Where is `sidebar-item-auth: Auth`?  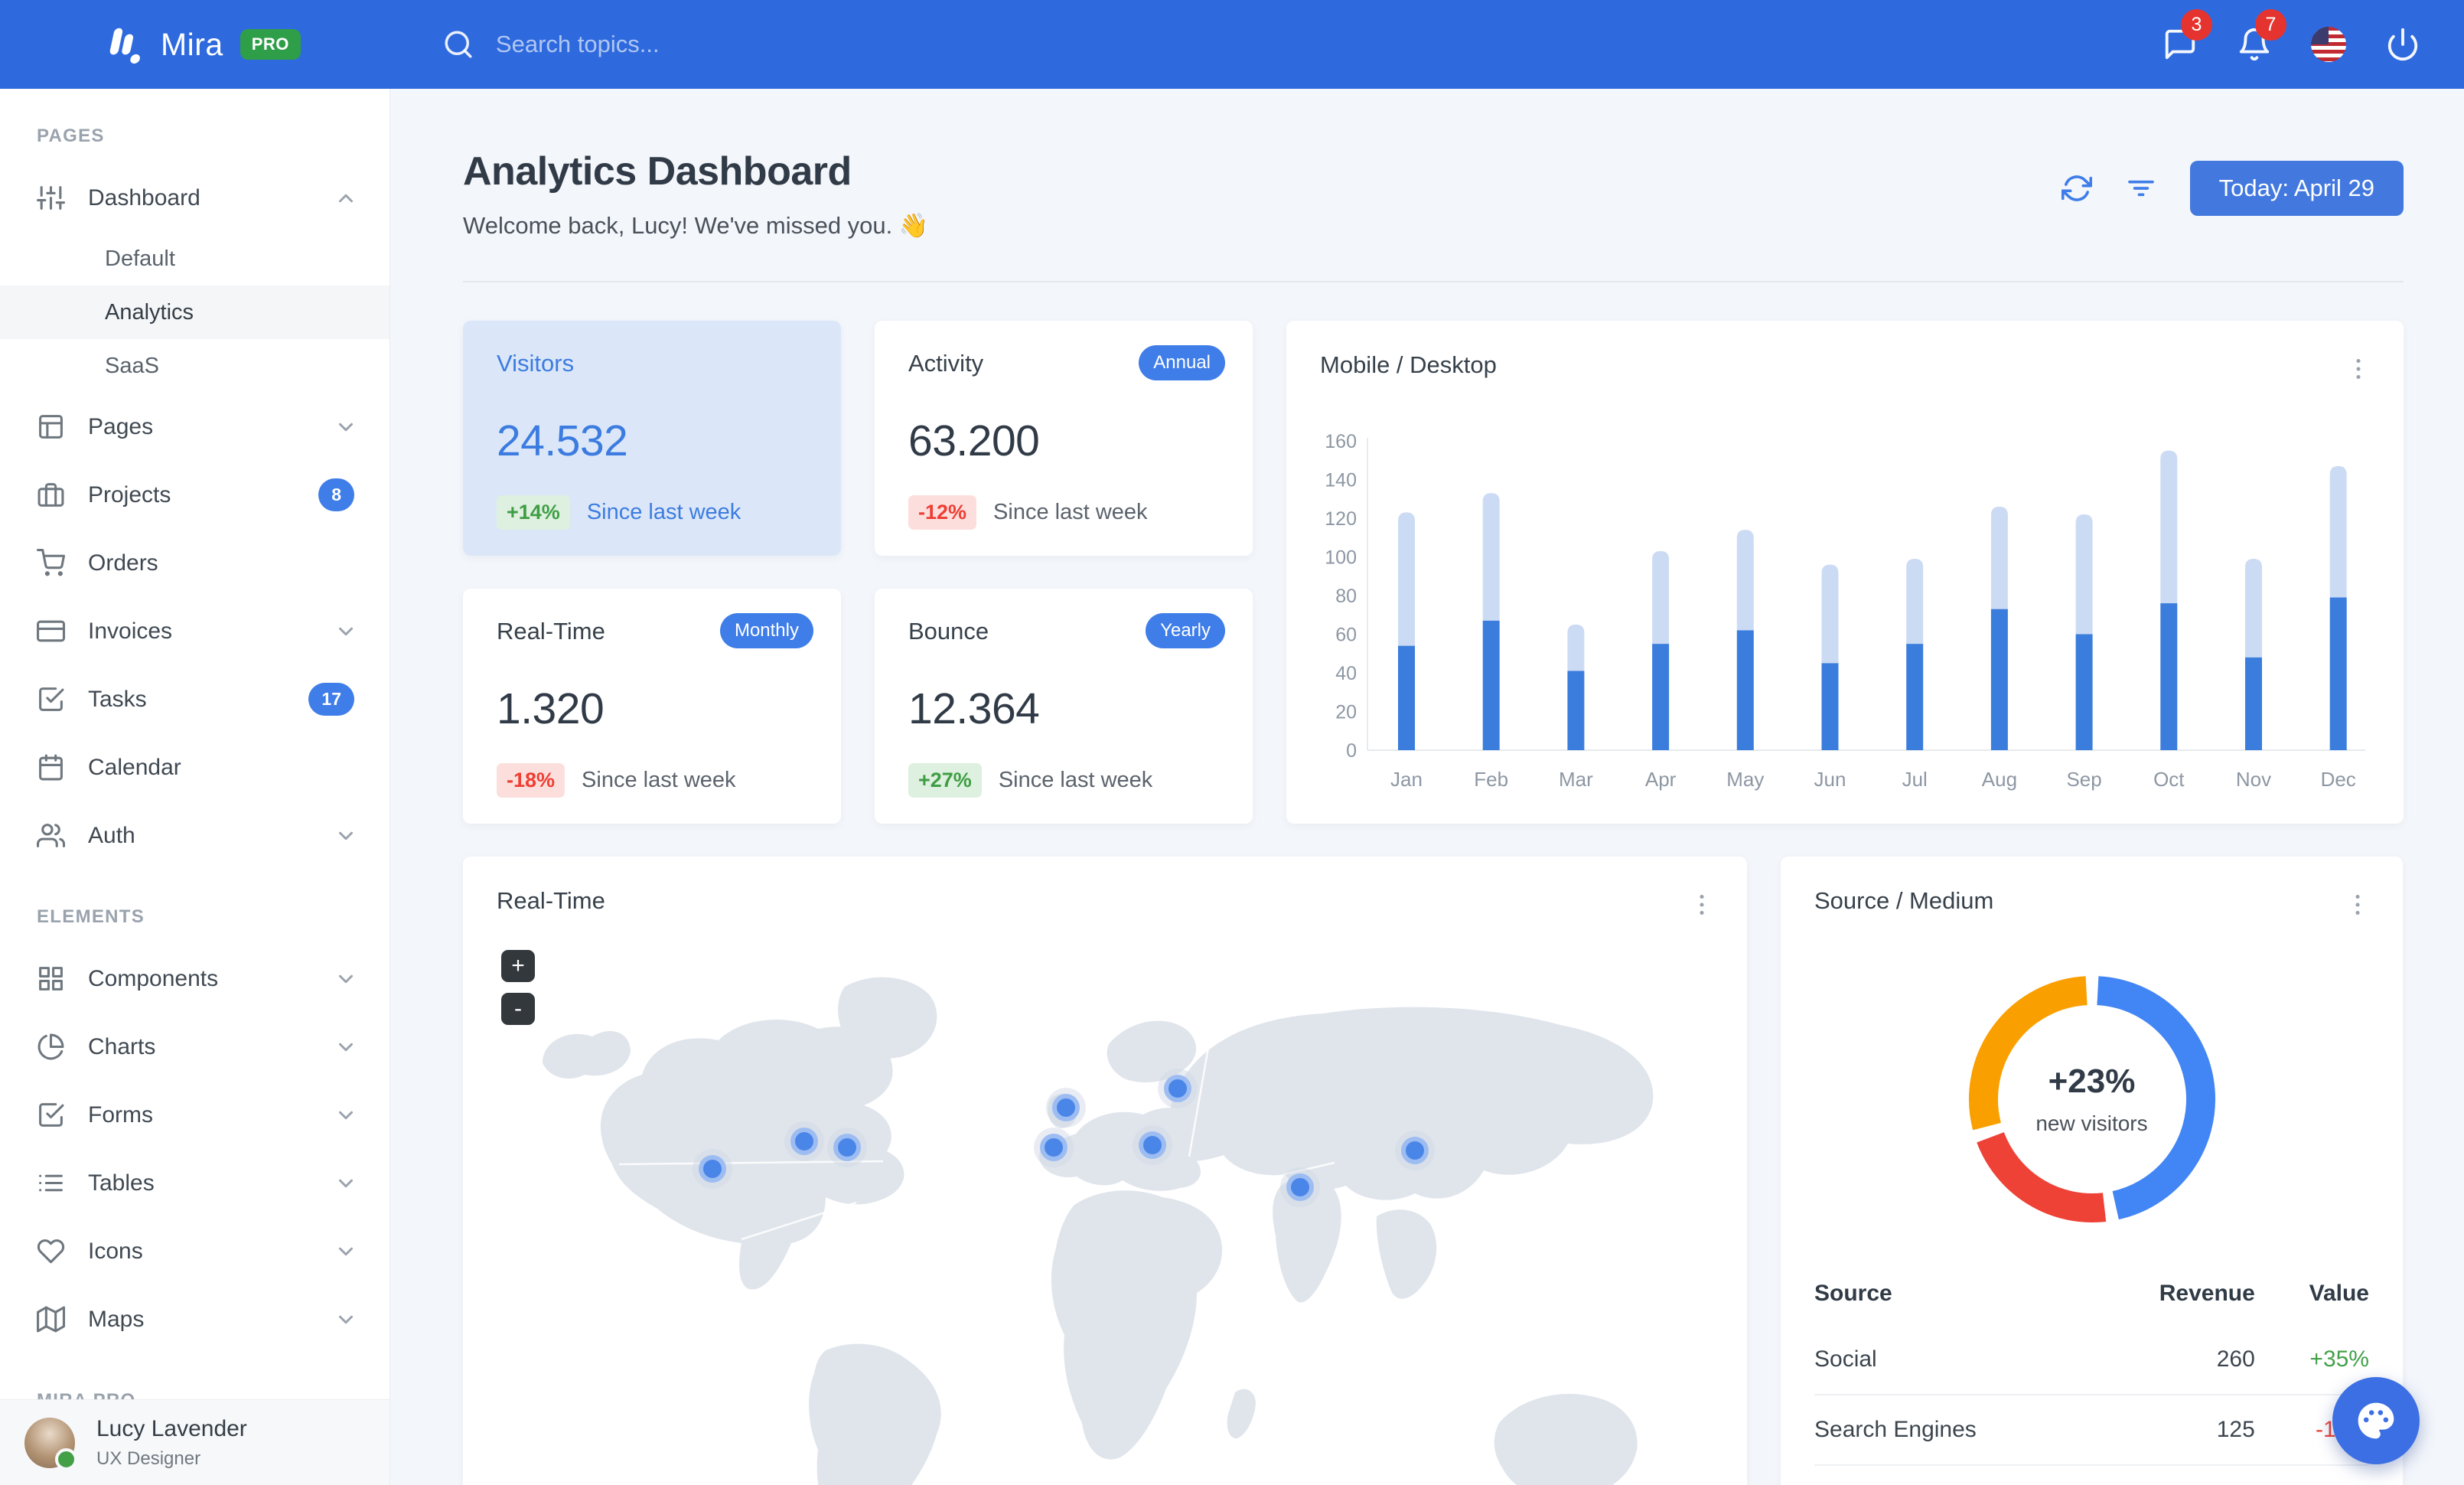 sidebar-item-auth: Auth is located at coordinates (194, 835).